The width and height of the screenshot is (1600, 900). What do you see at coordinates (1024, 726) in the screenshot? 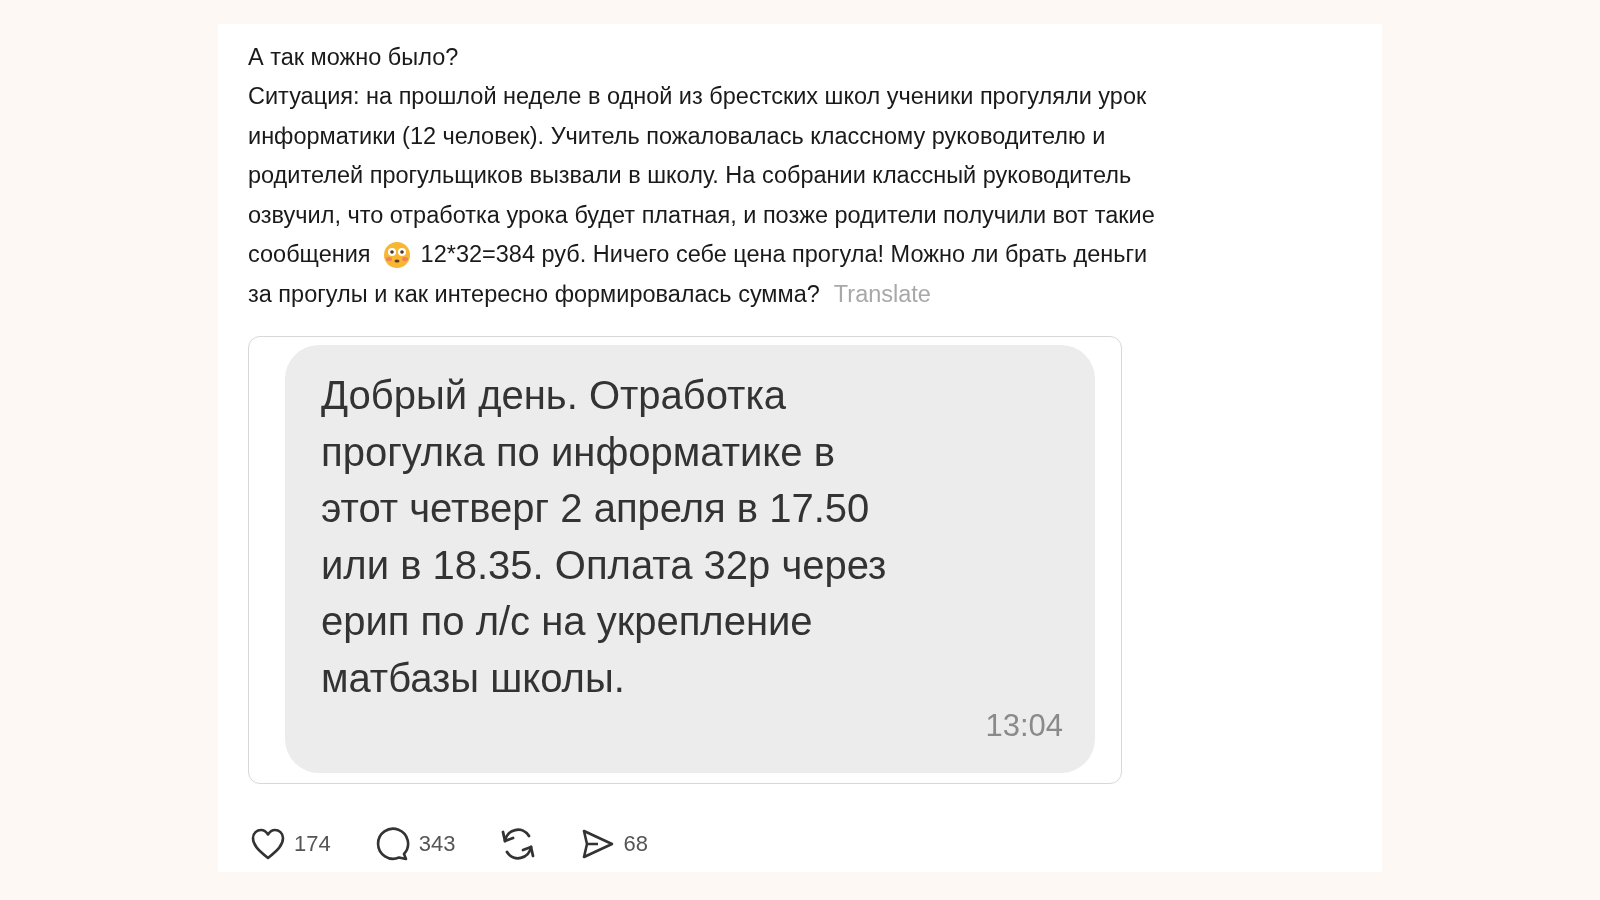
I see `message-time: 13:04` at bounding box center [1024, 726].